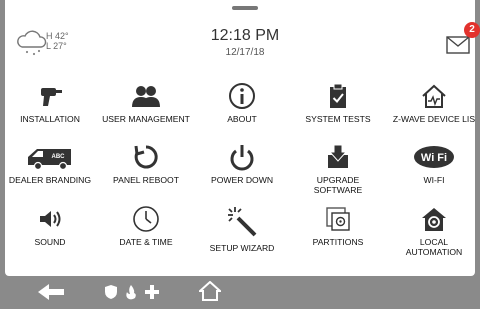 This screenshot has width=480, height=309. Describe the element at coordinates (242, 248) in the screenshot. I see `tile-label: SETUP WIZARD` at that location.